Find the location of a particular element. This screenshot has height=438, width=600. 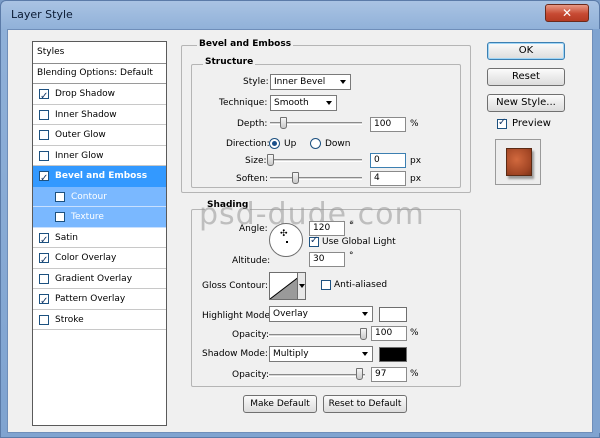

reset-button: Reset is located at coordinates (526, 77).